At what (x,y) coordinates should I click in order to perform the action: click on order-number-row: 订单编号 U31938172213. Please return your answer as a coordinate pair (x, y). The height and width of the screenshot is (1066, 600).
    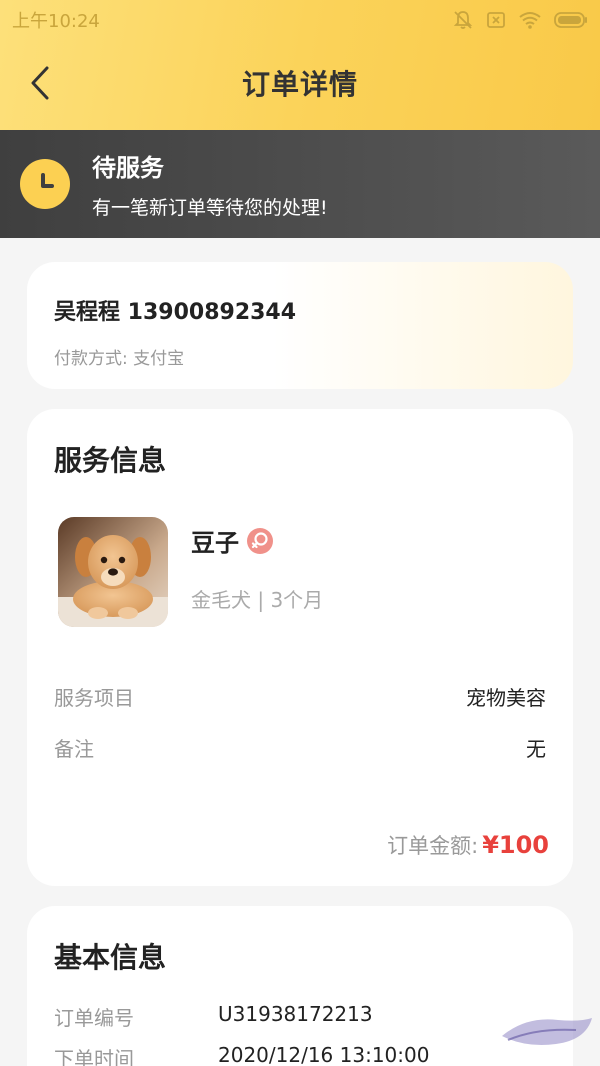
    Looking at the image, I should click on (300, 1016).